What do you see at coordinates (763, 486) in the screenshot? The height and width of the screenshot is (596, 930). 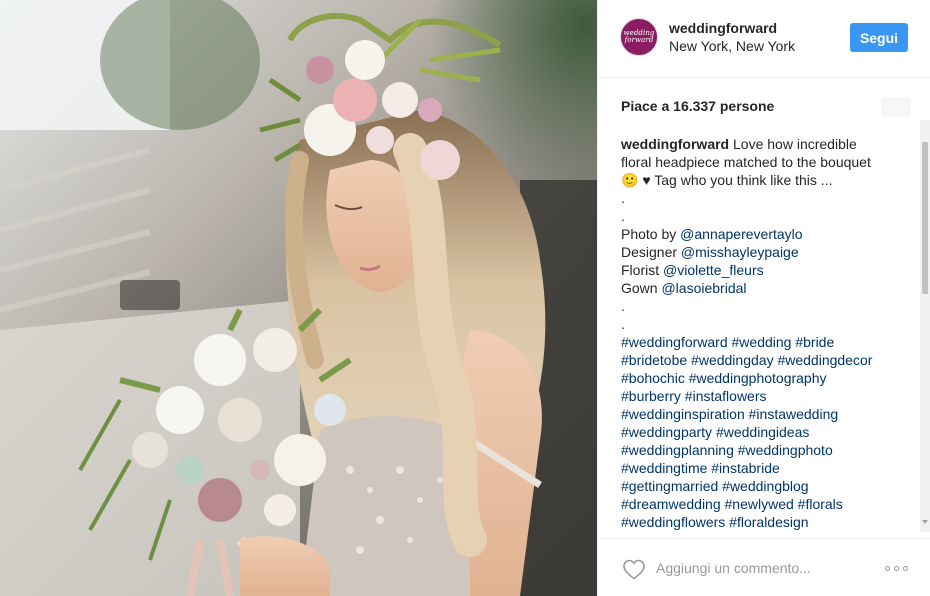 I see `hashtag-line: #gettingmarried #weddingblog` at bounding box center [763, 486].